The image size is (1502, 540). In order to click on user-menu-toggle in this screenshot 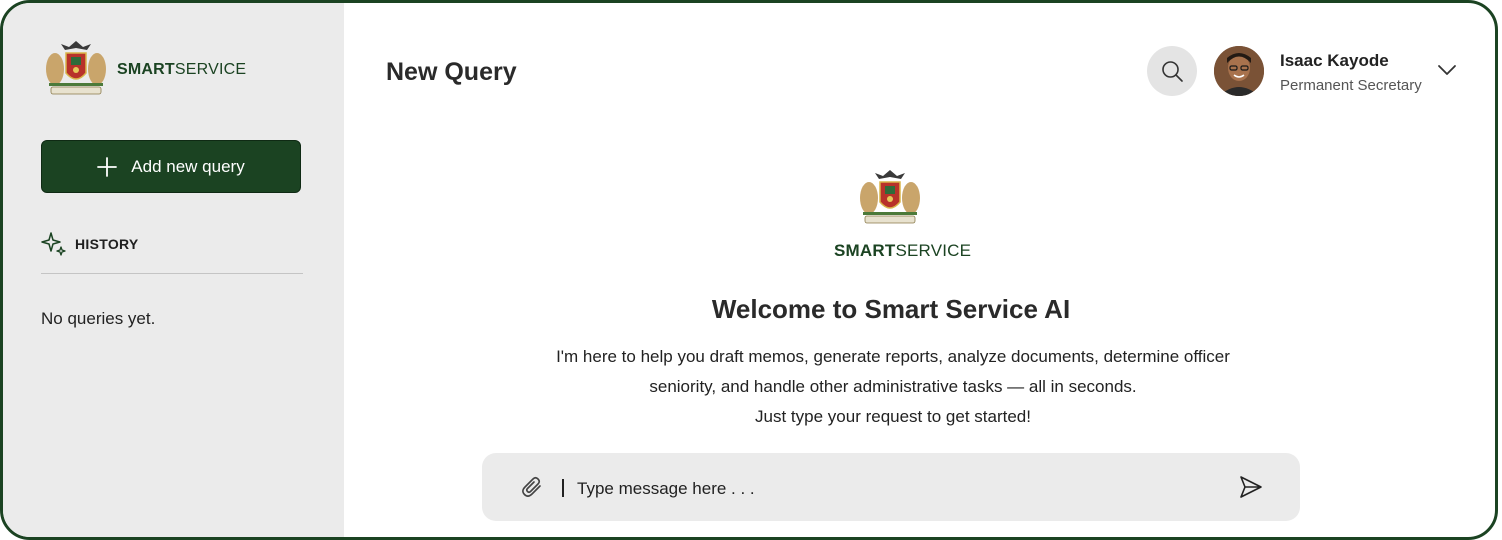, I will do `click(1447, 72)`.